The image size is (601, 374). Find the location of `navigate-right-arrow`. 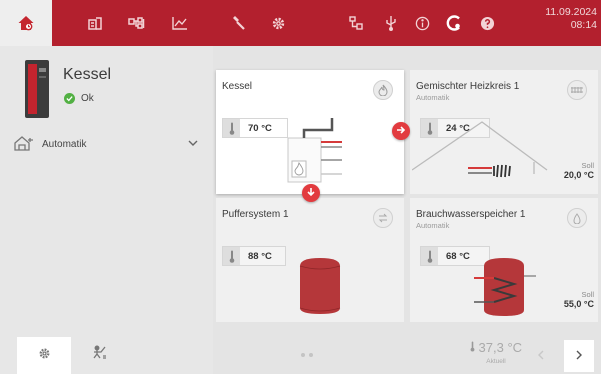

navigate-right-arrow is located at coordinates (401, 131).